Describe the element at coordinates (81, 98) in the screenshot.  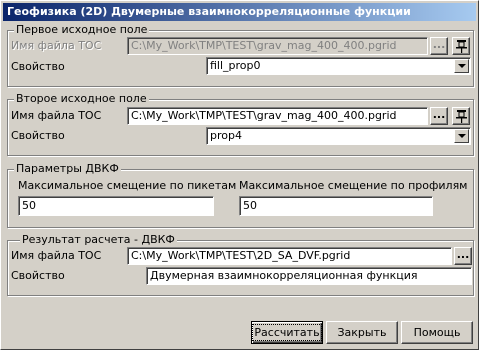
I see `source2-group-title: Второе исходное поле` at that location.